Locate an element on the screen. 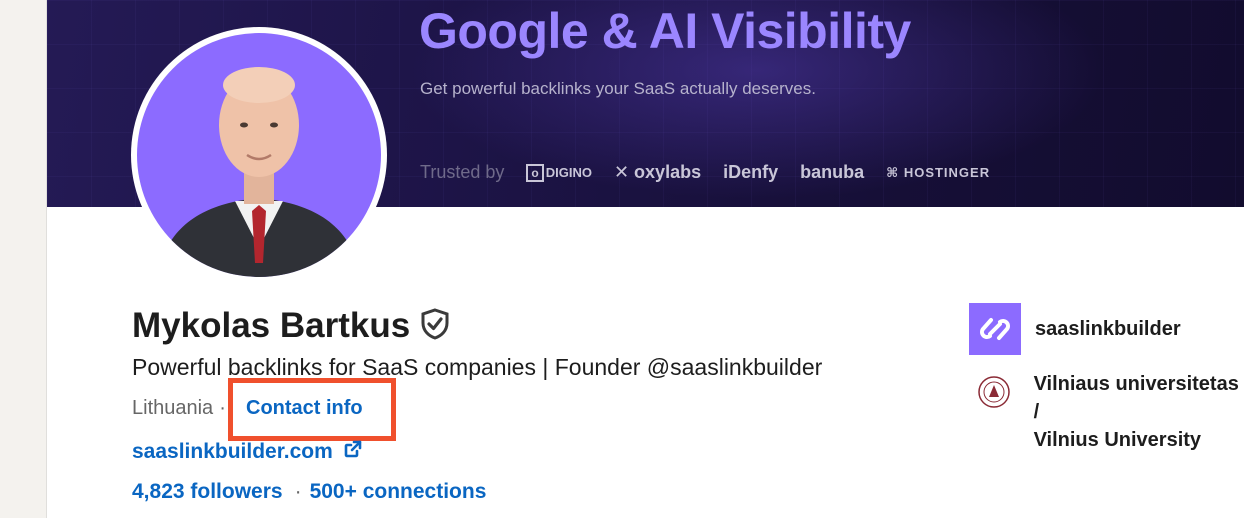 This screenshot has width=1244, height=518. profile-name-row: Mykolas Bartkus is located at coordinates (291, 326).